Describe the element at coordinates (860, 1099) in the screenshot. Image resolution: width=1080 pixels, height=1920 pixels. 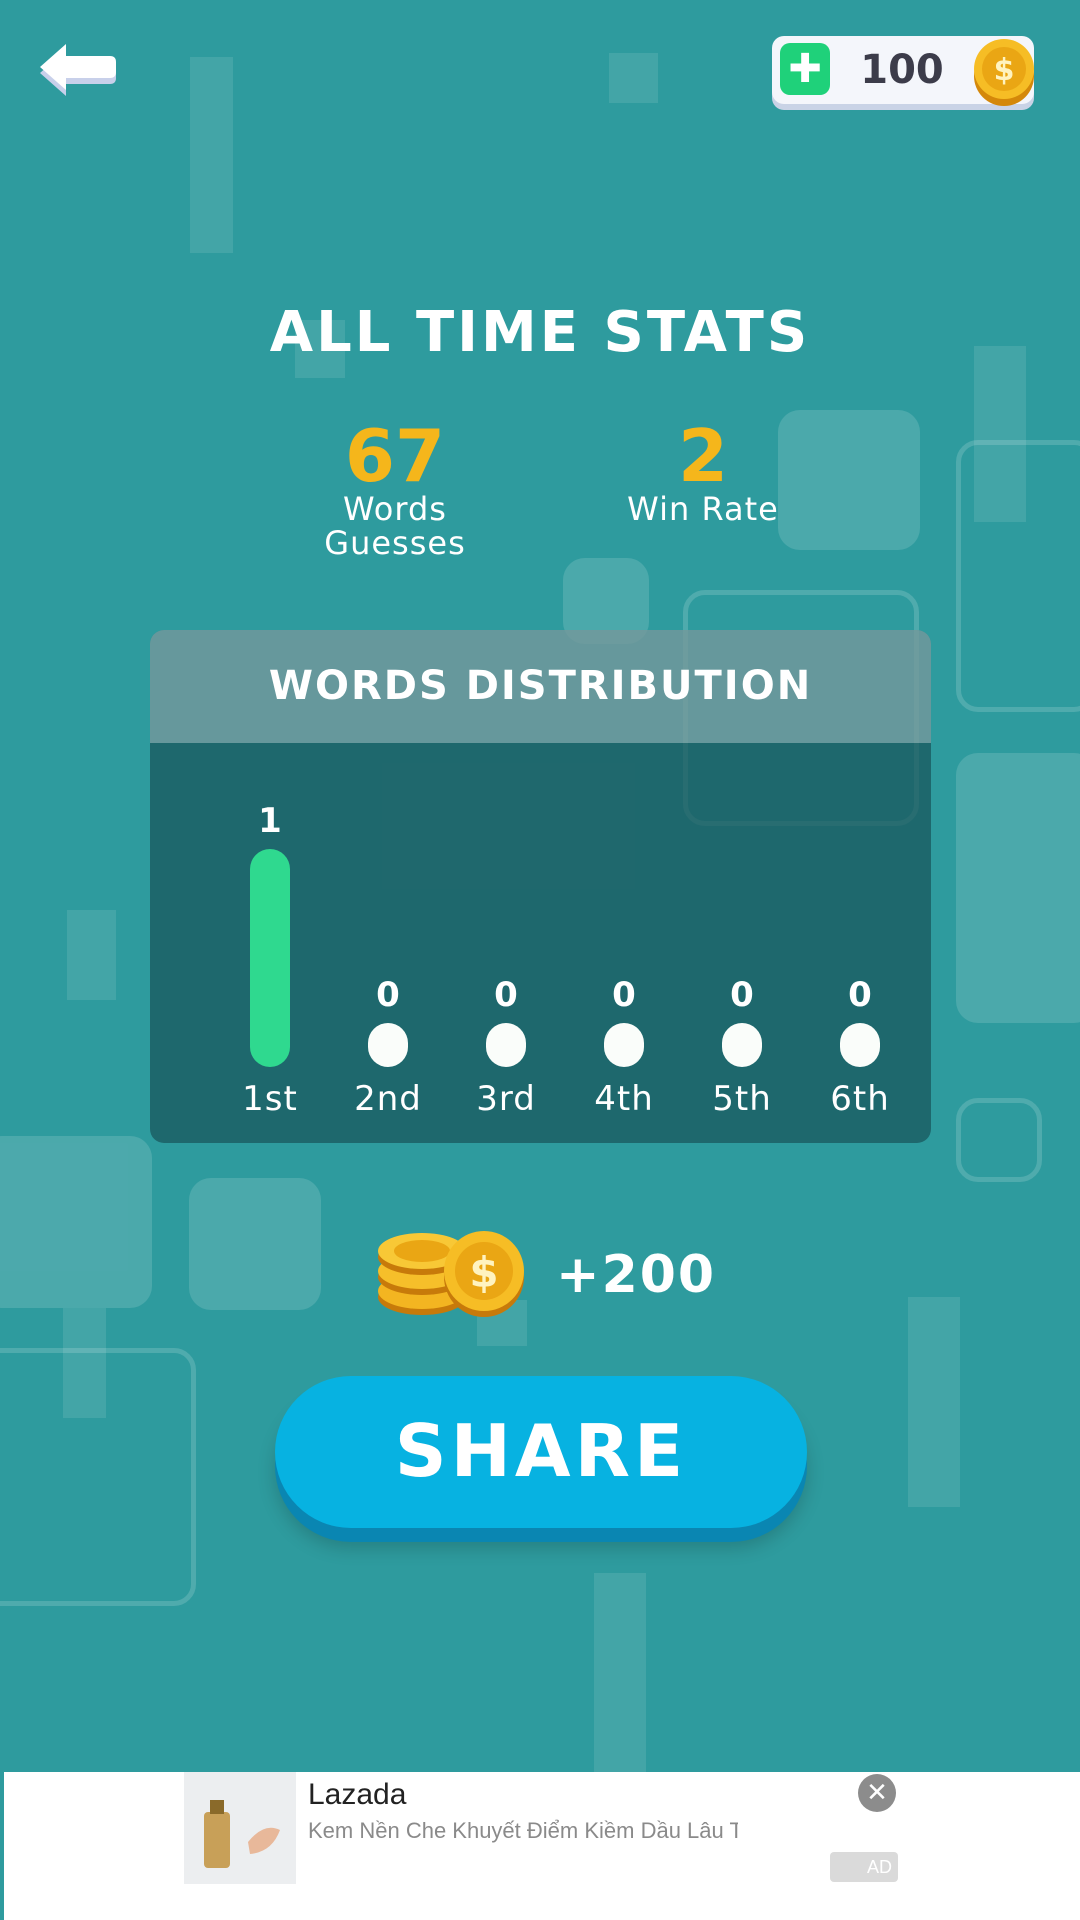
I see `bar-label: 6th` at that location.